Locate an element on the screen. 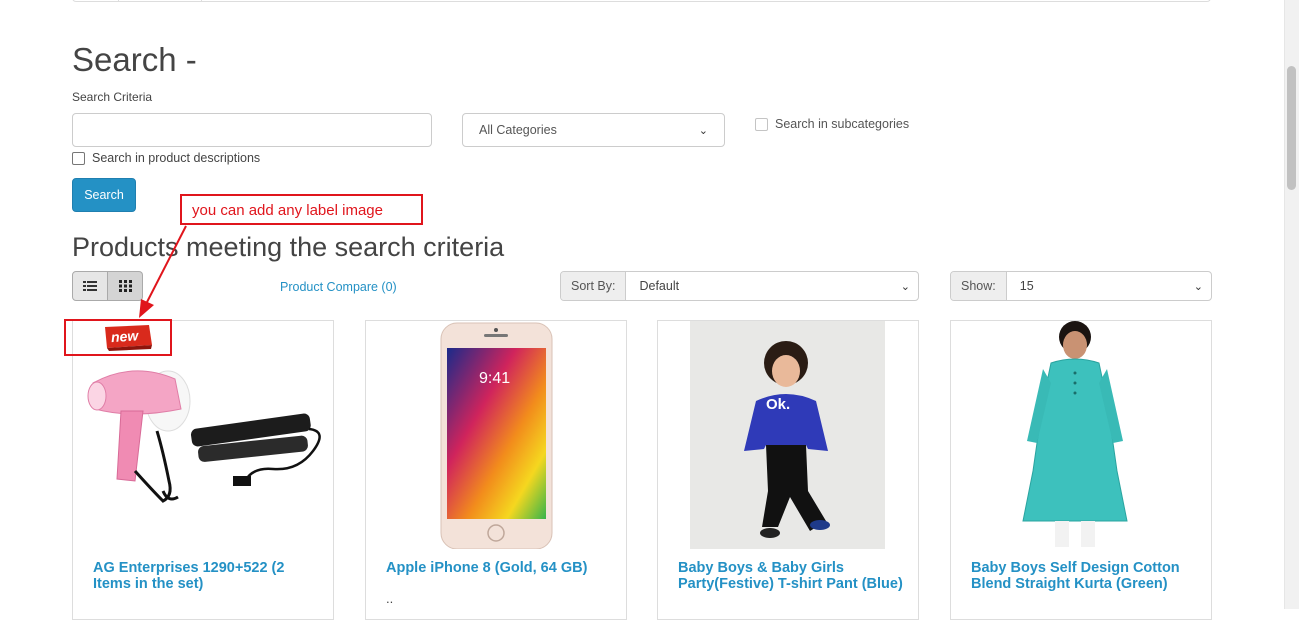 Image resolution: width=1299 pixels, height=620 pixels. show-limit-value: 15 is located at coordinates (1026, 286).